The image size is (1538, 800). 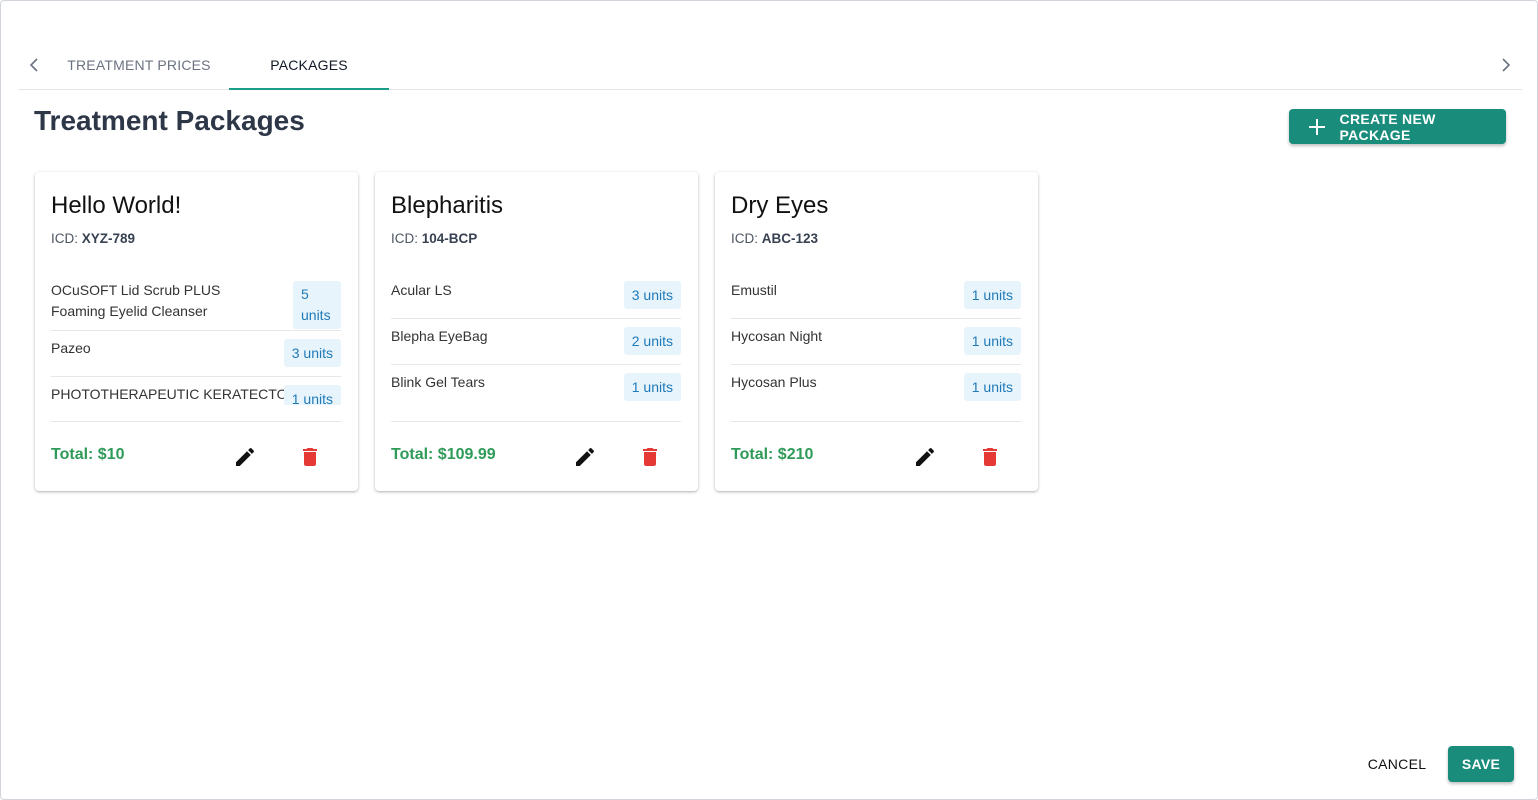 I want to click on plus-icon, so click(x=1317, y=126).